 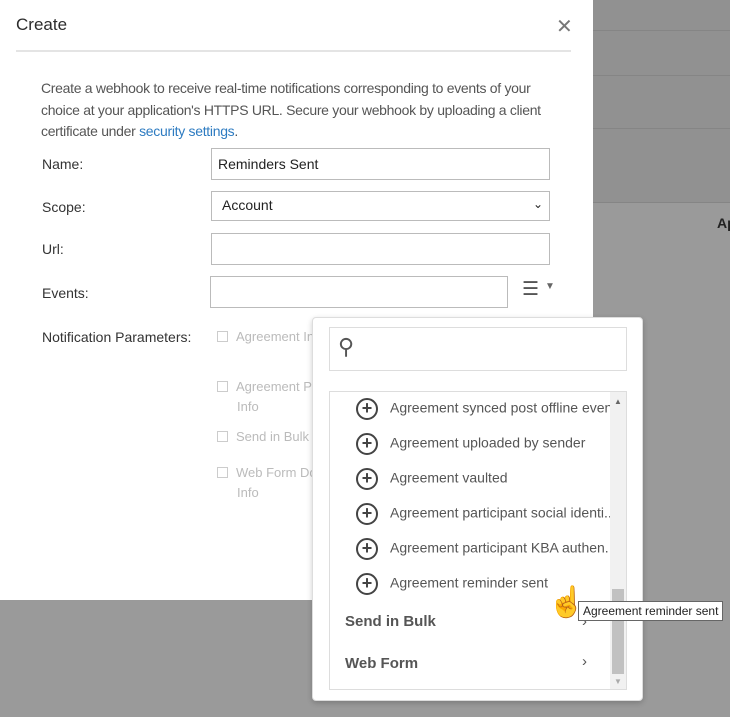 I want to click on checkbox-web-form-info: Web Form DocumentInfo, so click(x=266, y=483).